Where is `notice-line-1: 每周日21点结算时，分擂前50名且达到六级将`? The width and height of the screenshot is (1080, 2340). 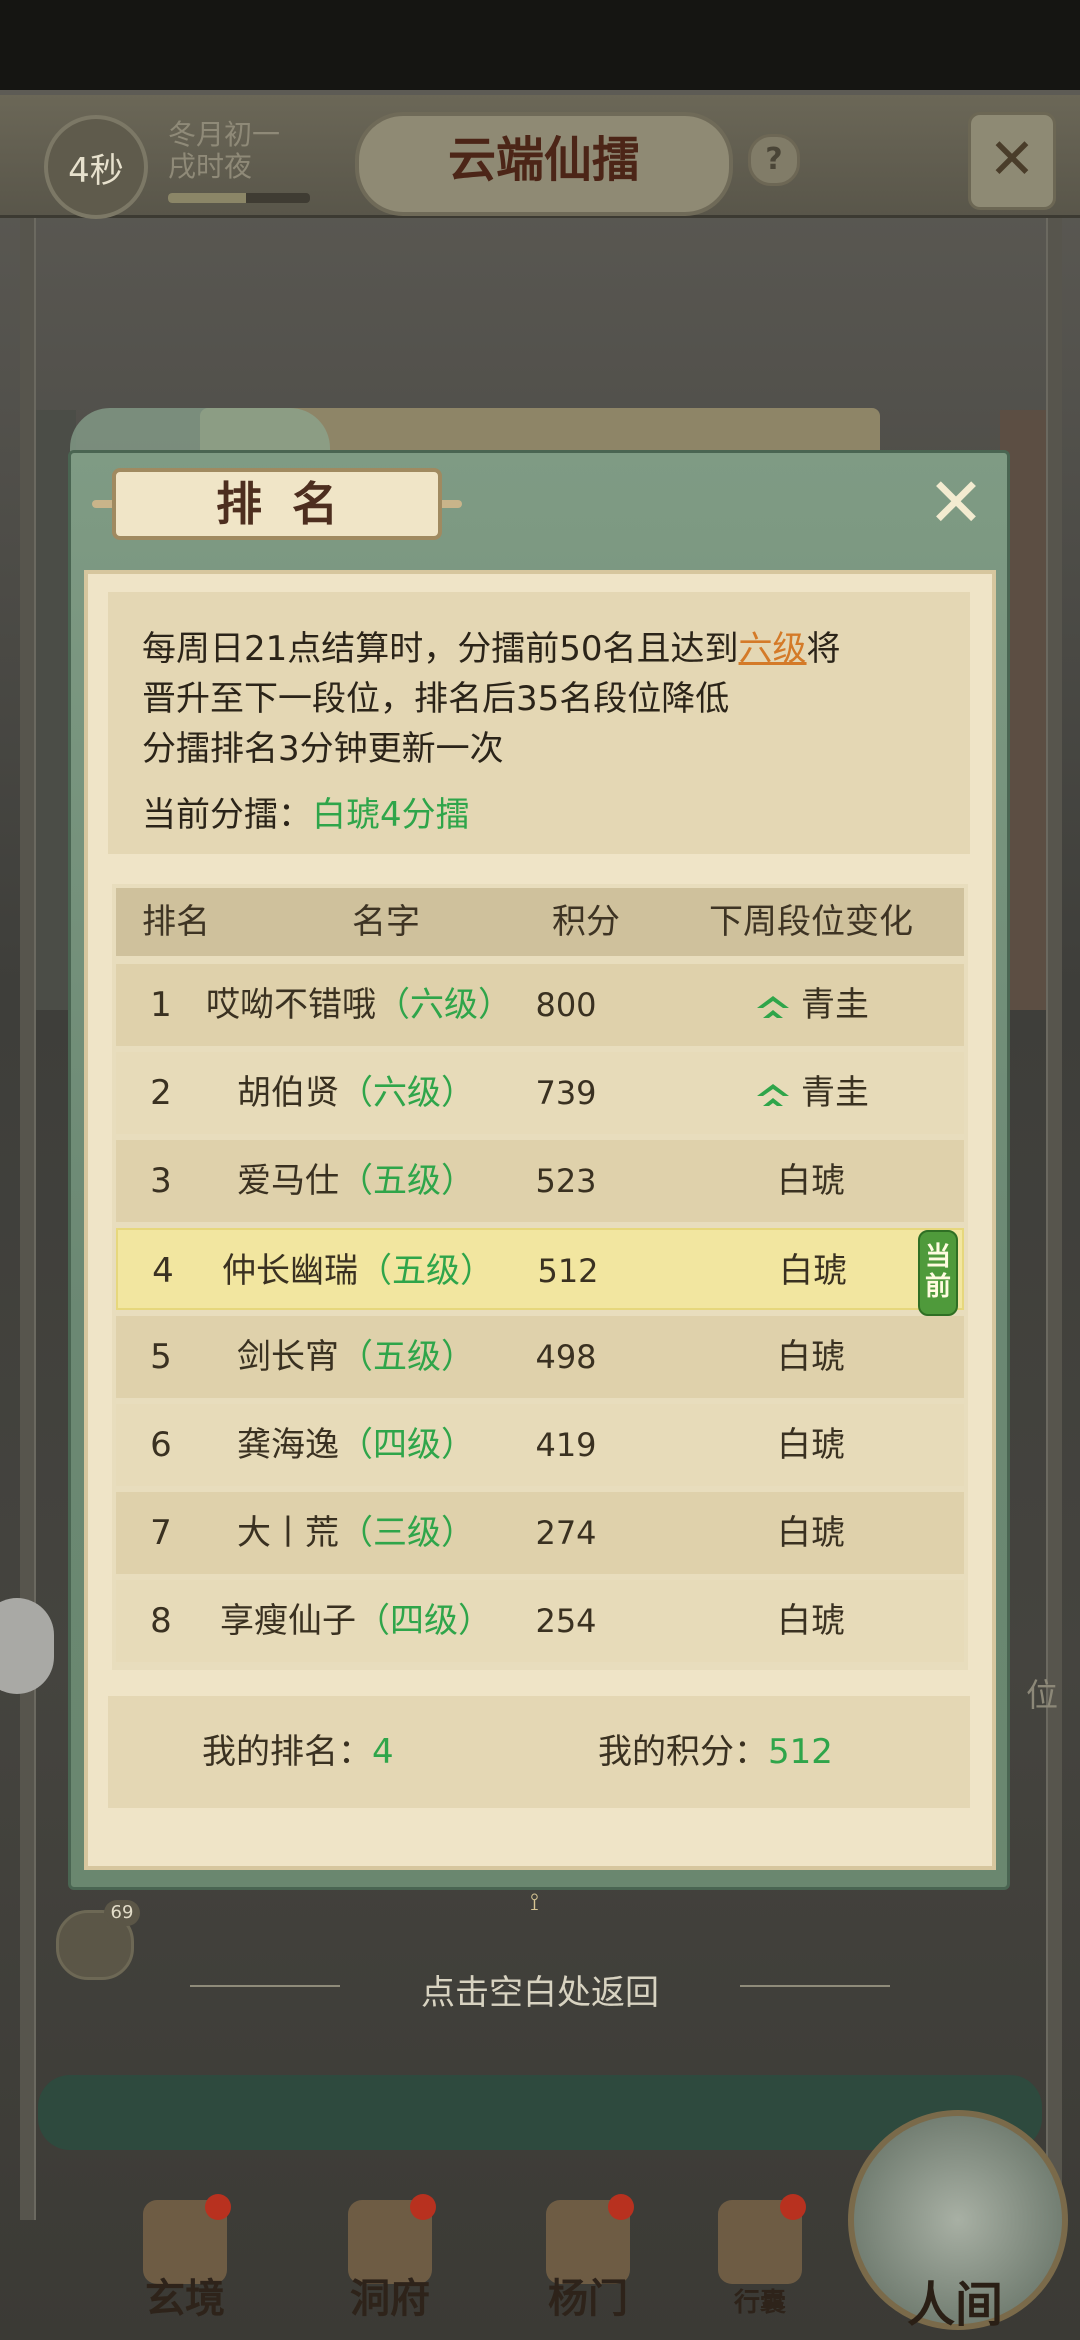 notice-line-1: 每周日21点结算时，分擂前50名且达到六级将 is located at coordinates (491, 649).